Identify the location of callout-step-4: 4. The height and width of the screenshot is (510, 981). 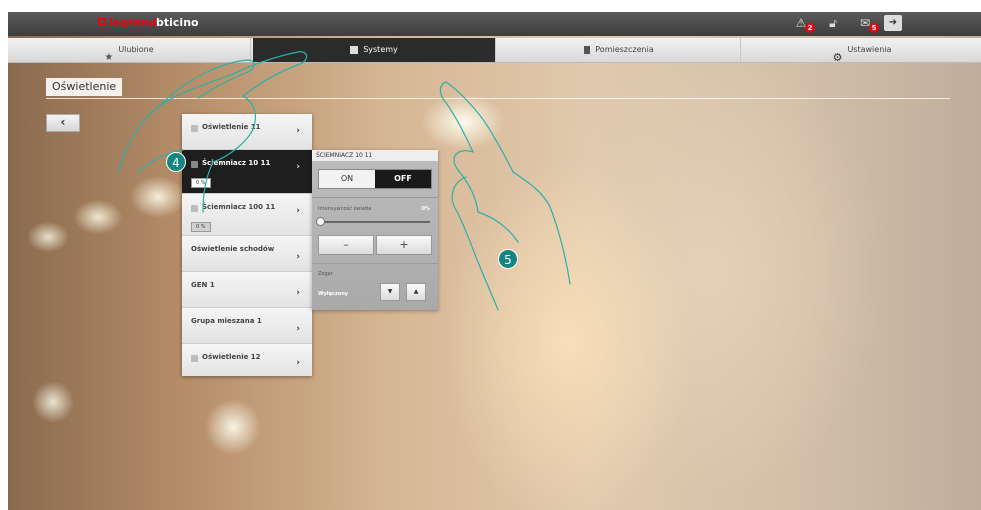
(176, 162).